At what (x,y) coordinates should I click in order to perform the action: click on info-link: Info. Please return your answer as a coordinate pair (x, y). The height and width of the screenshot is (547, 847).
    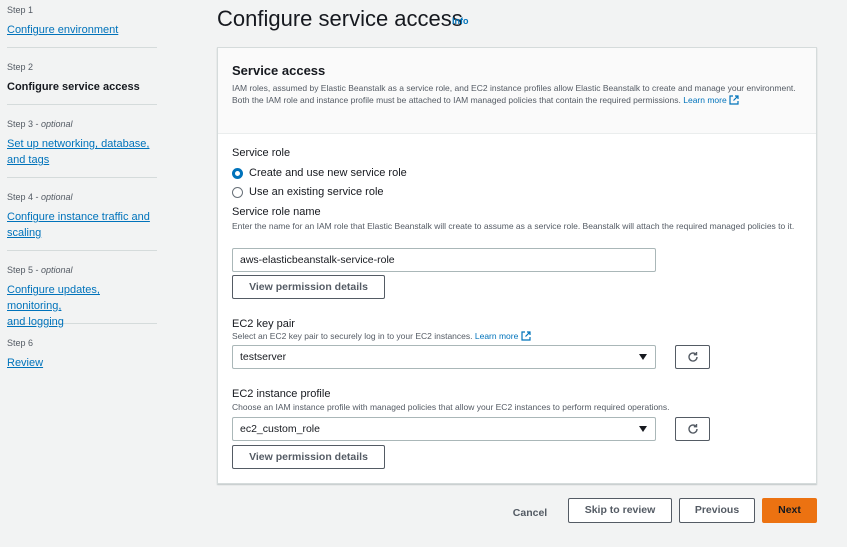
    Looking at the image, I should click on (460, 21).